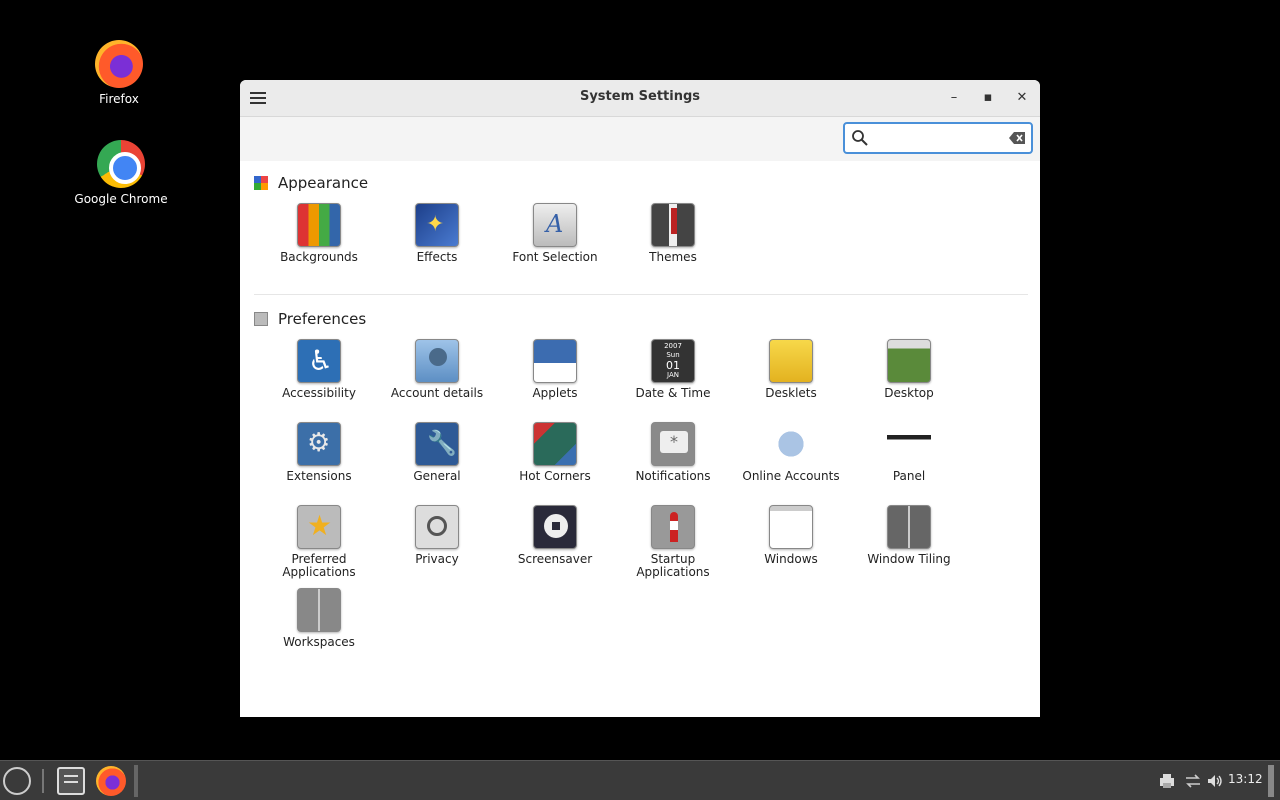 This screenshot has height=800, width=1280. Describe the element at coordinates (909, 444) in the screenshot. I see `panel-icon` at that location.